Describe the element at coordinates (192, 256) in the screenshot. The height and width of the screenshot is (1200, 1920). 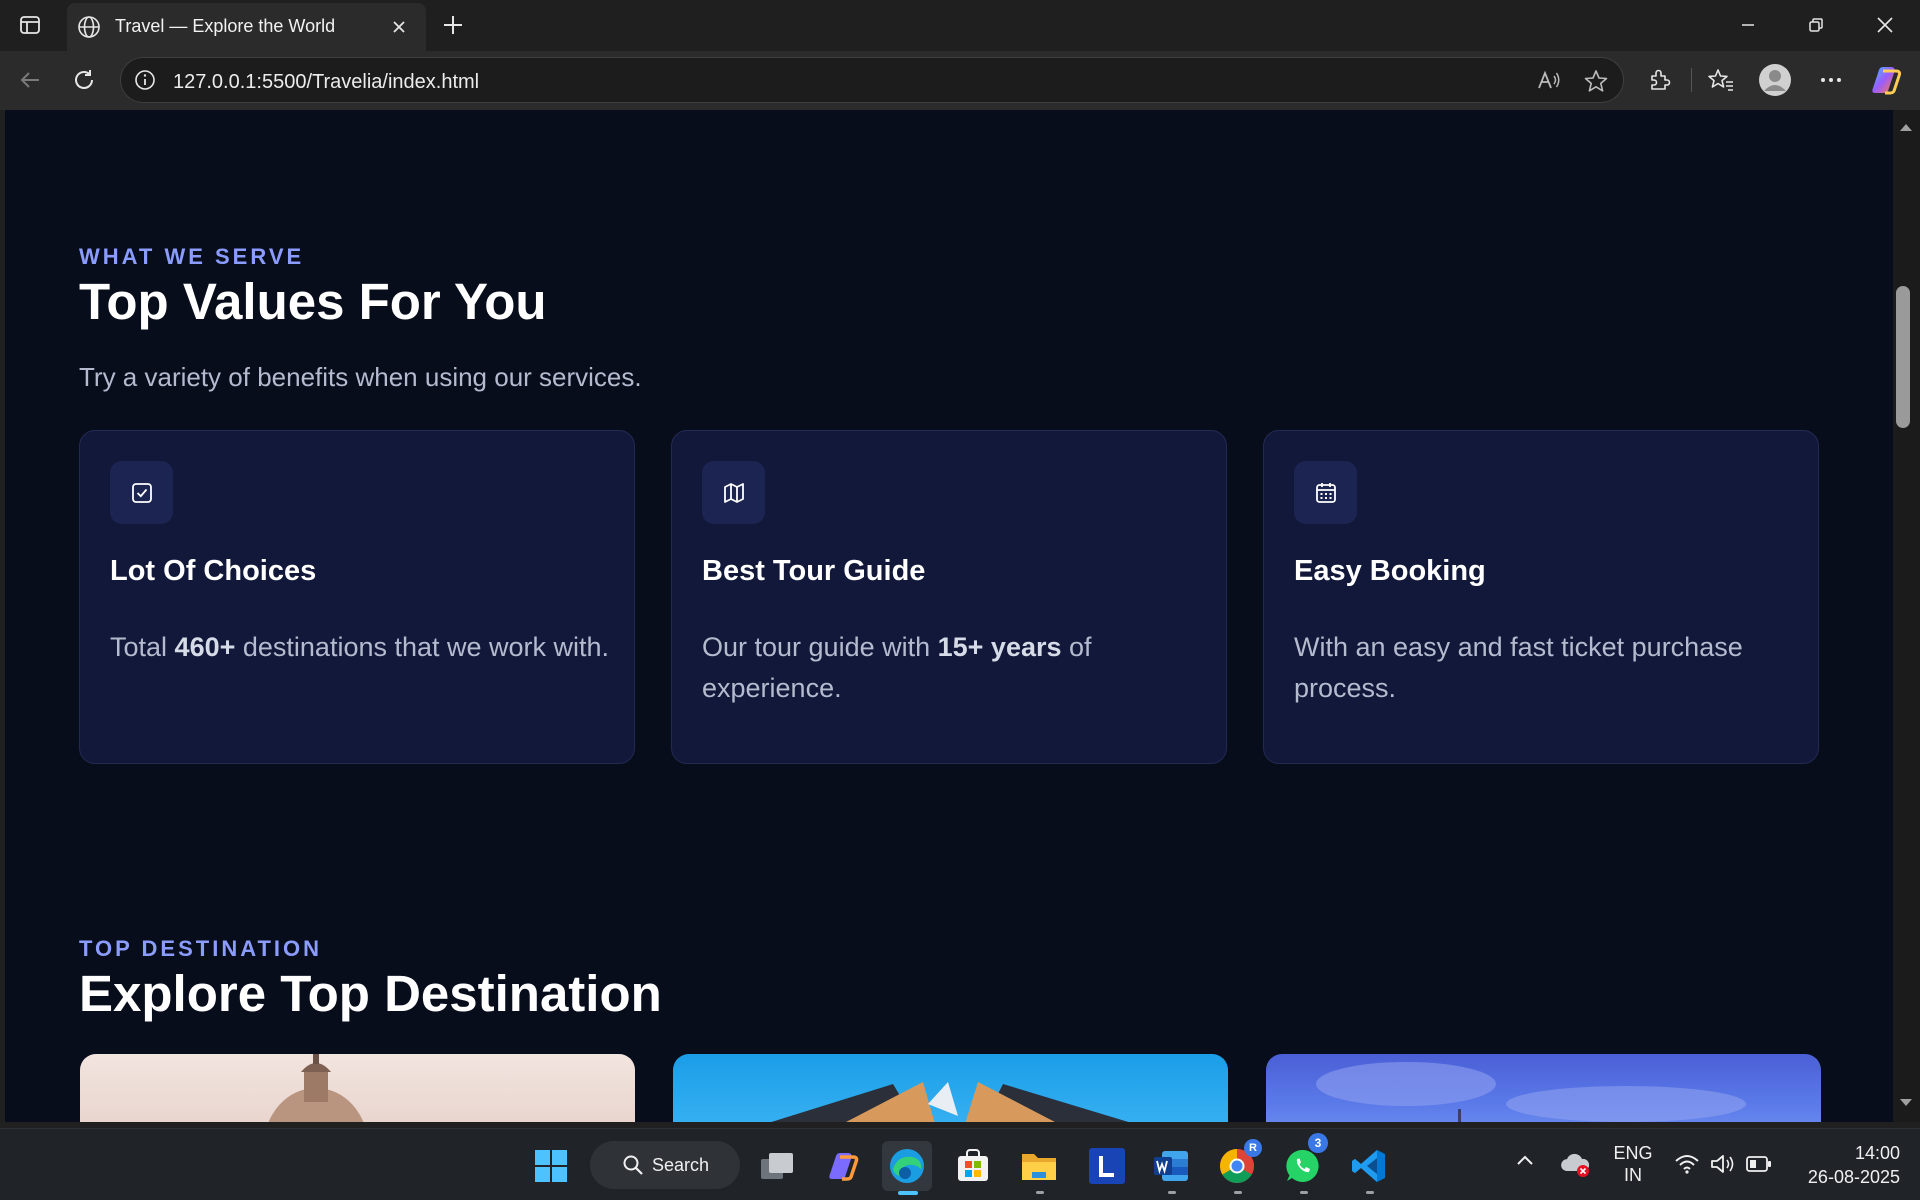
I see `values-eyebrow: WHAT WE SERVE` at that location.